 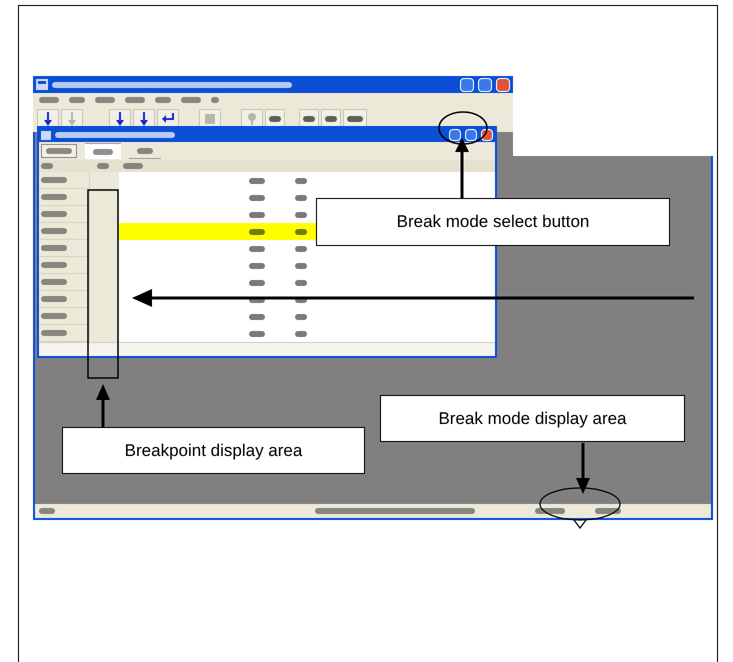 I want to click on app-icon, so click(x=42, y=84).